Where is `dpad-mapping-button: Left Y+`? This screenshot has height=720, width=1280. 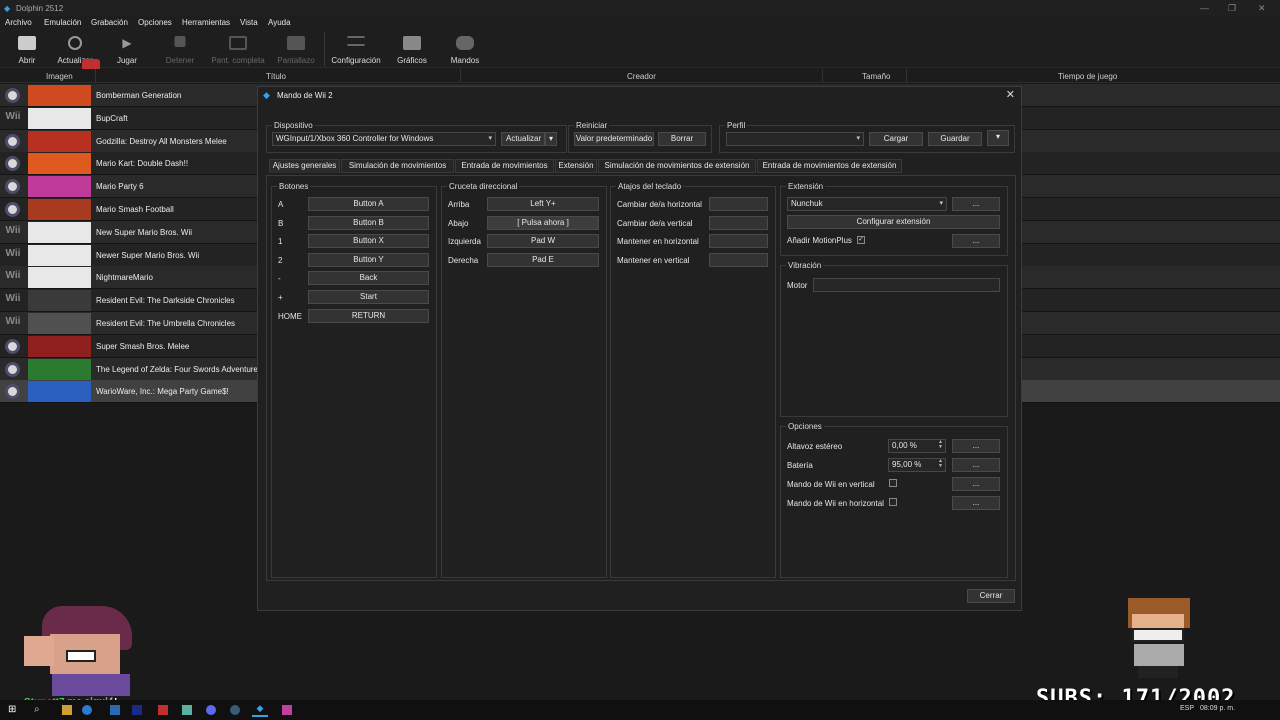 dpad-mapping-button: Left Y+ is located at coordinates (543, 204).